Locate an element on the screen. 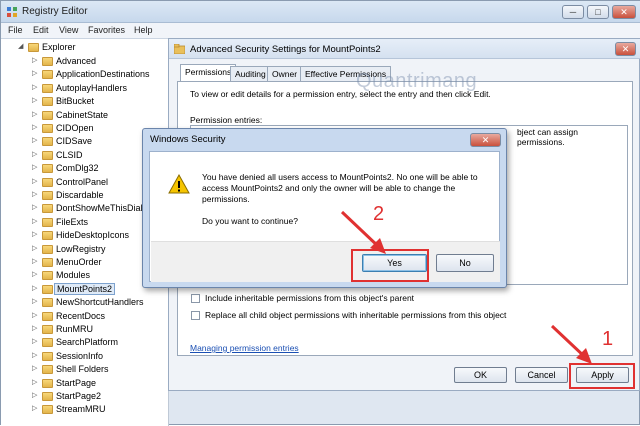 The image size is (640, 426). menu-bar: File Edit View Favorites Help is located at coordinates (320, 31).